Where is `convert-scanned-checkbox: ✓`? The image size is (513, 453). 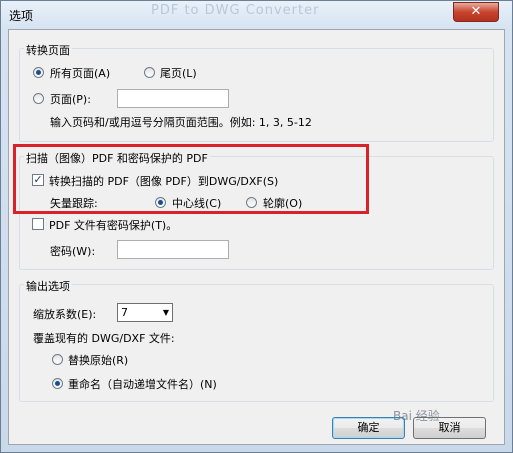 convert-scanned-checkbox: ✓ is located at coordinates (38, 180).